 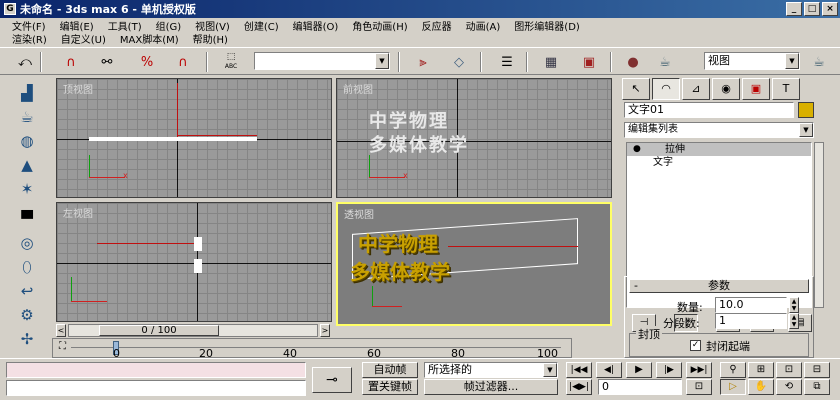 I want to click on lightbulb-icon: ●, so click(x=637, y=149).